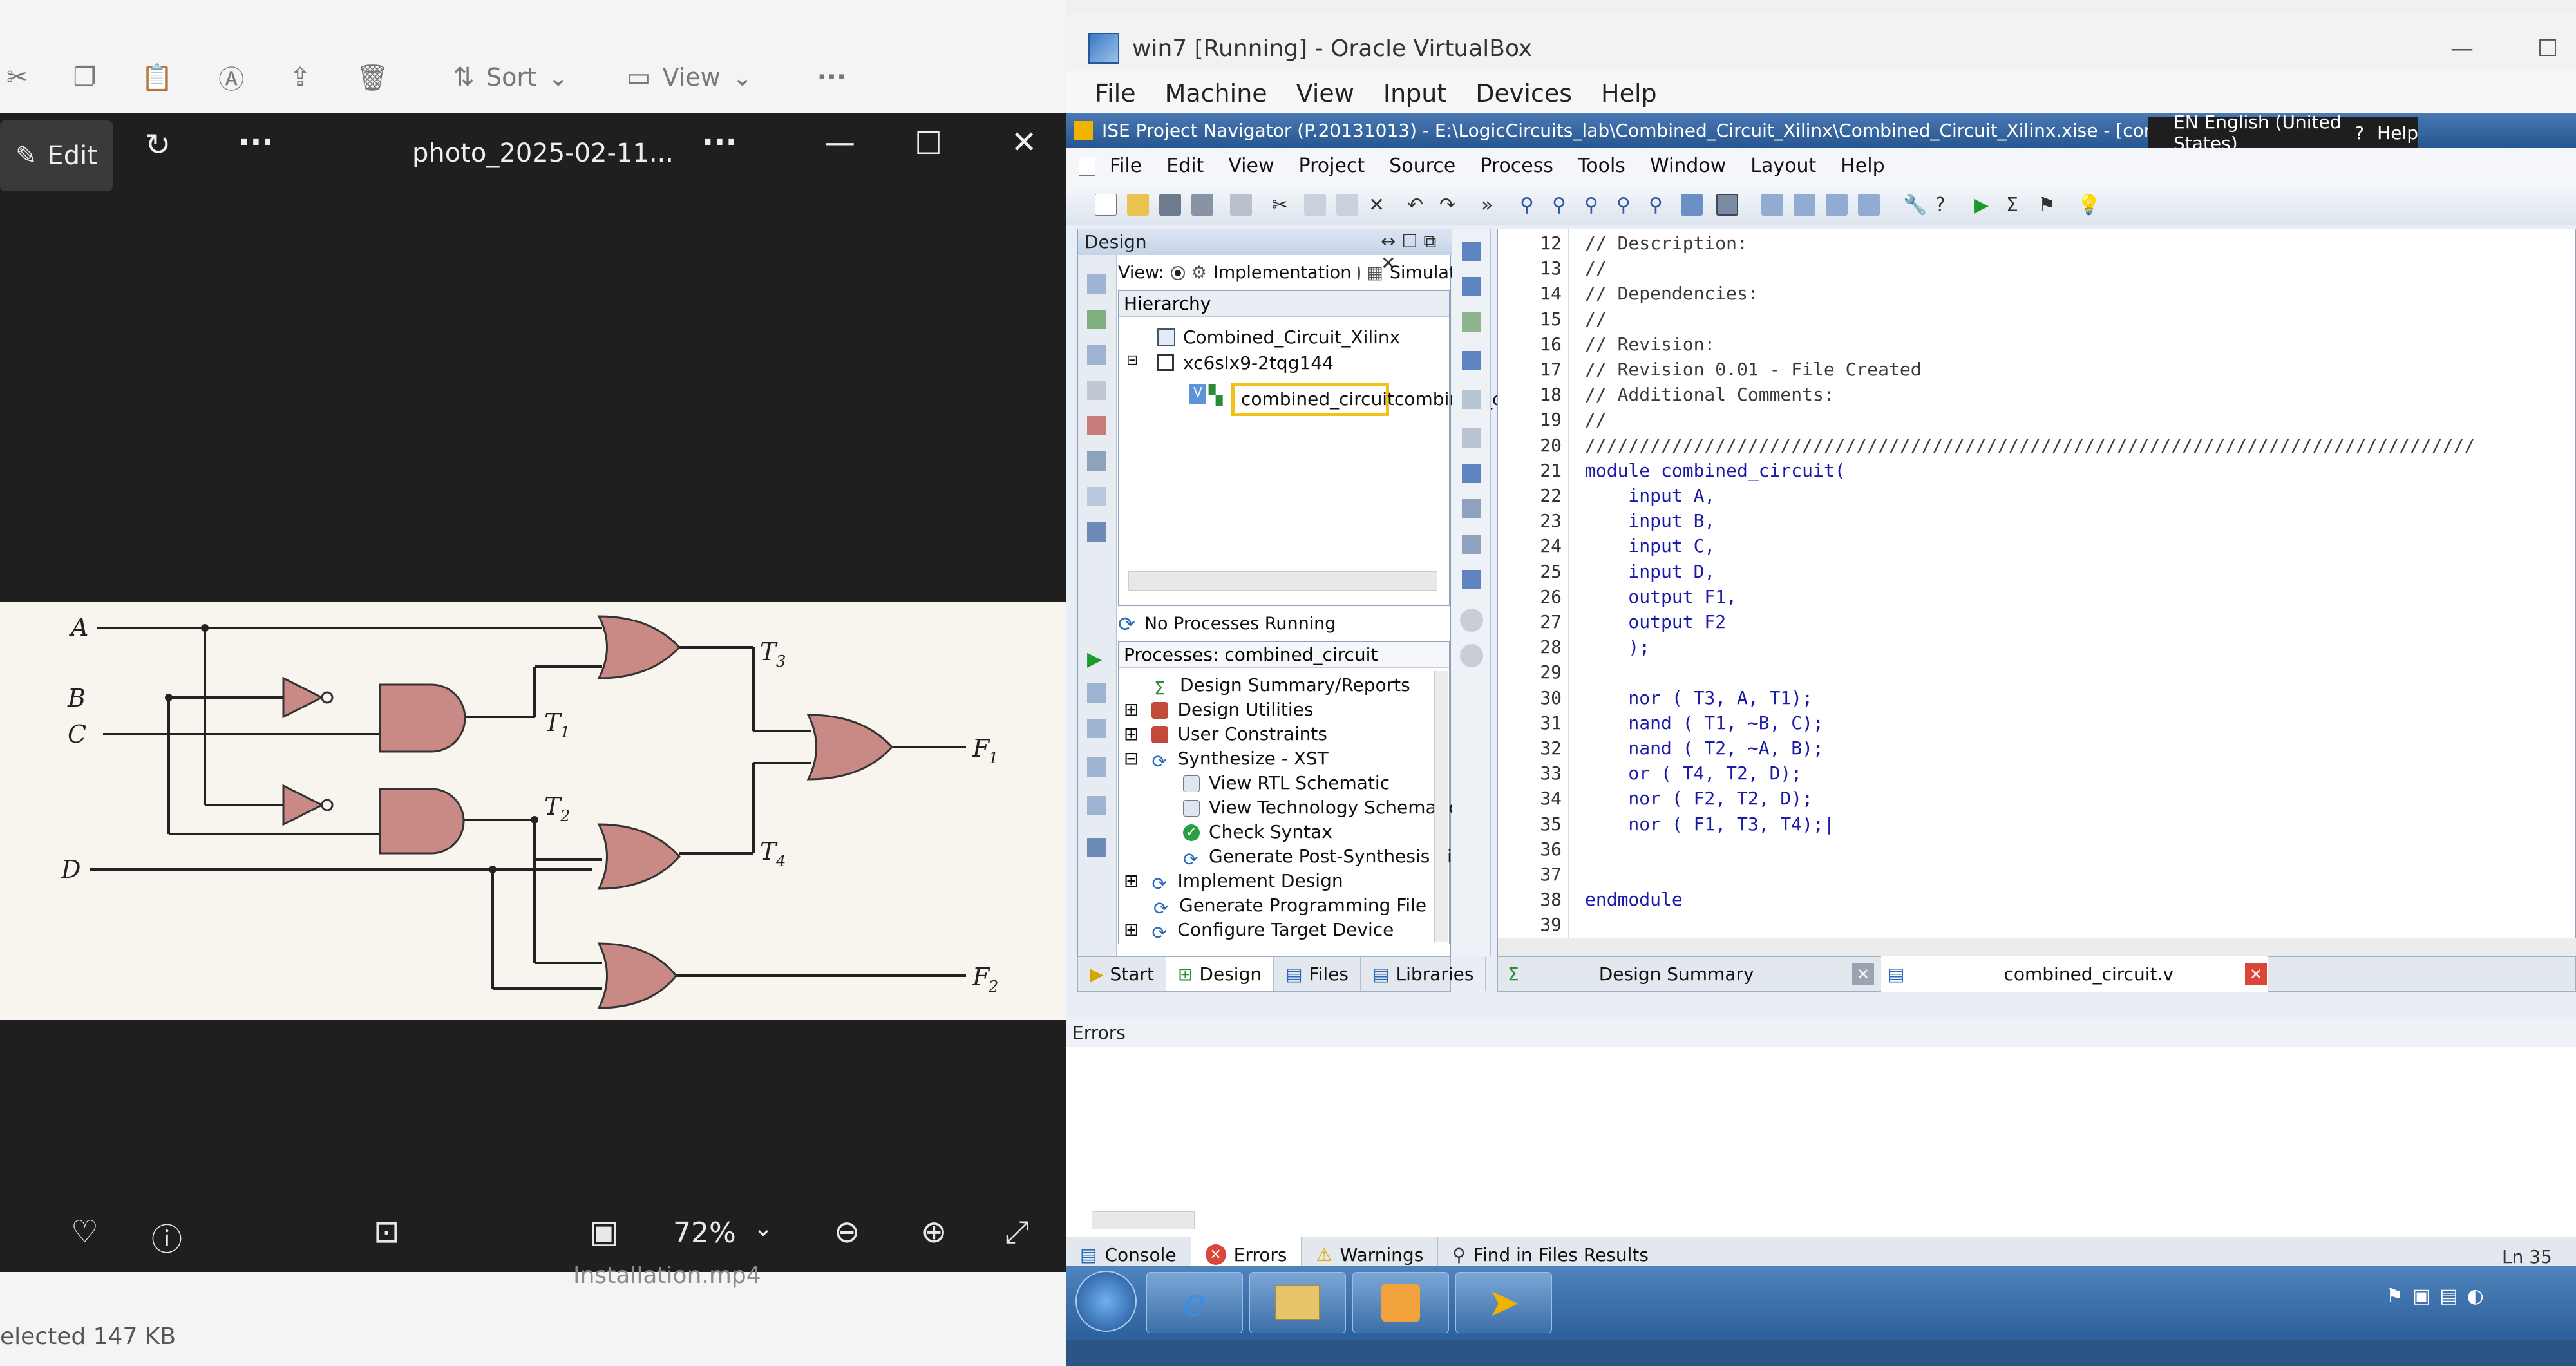 This screenshot has height=1366, width=2576. What do you see at coordinates (1423, 974) in the screenshot?
I see `tab-libraries: ▤ Libraries` at bounding box center [1423, 974].